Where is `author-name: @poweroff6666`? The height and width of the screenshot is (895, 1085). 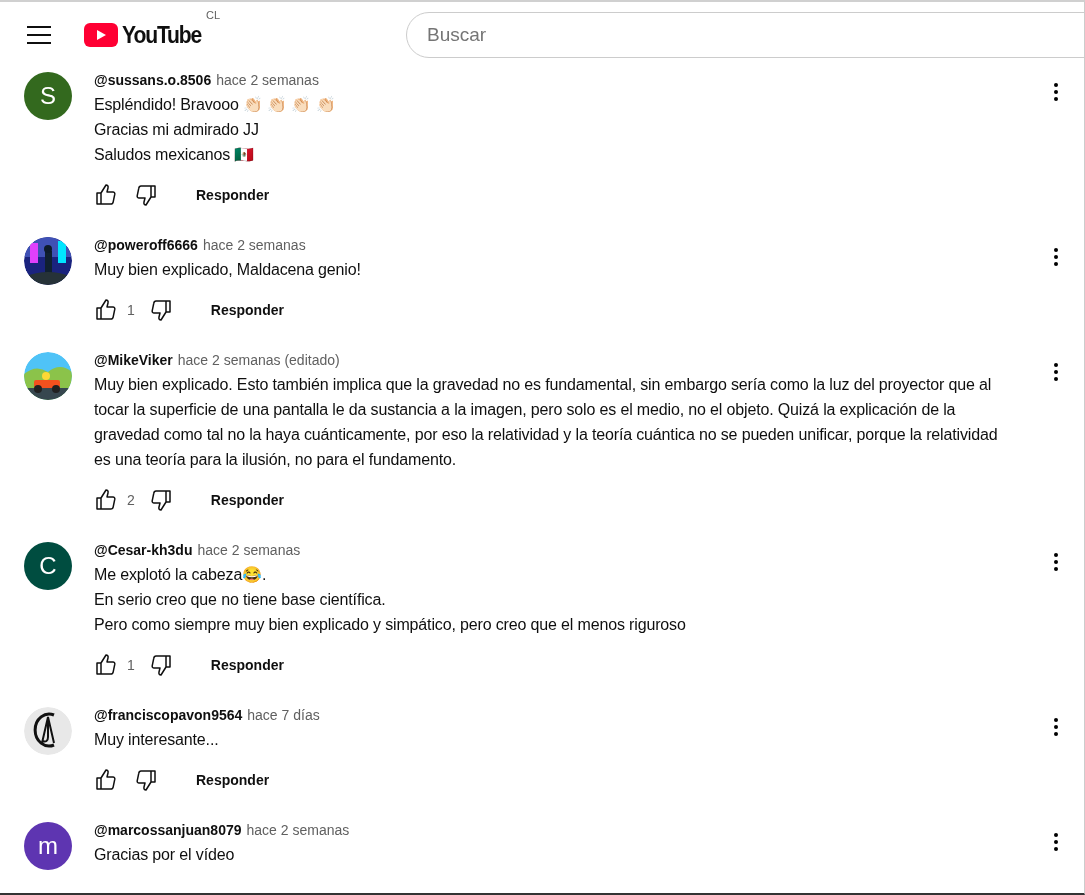 author-name: @poweroff6666 is located at coordinates (146, 245).